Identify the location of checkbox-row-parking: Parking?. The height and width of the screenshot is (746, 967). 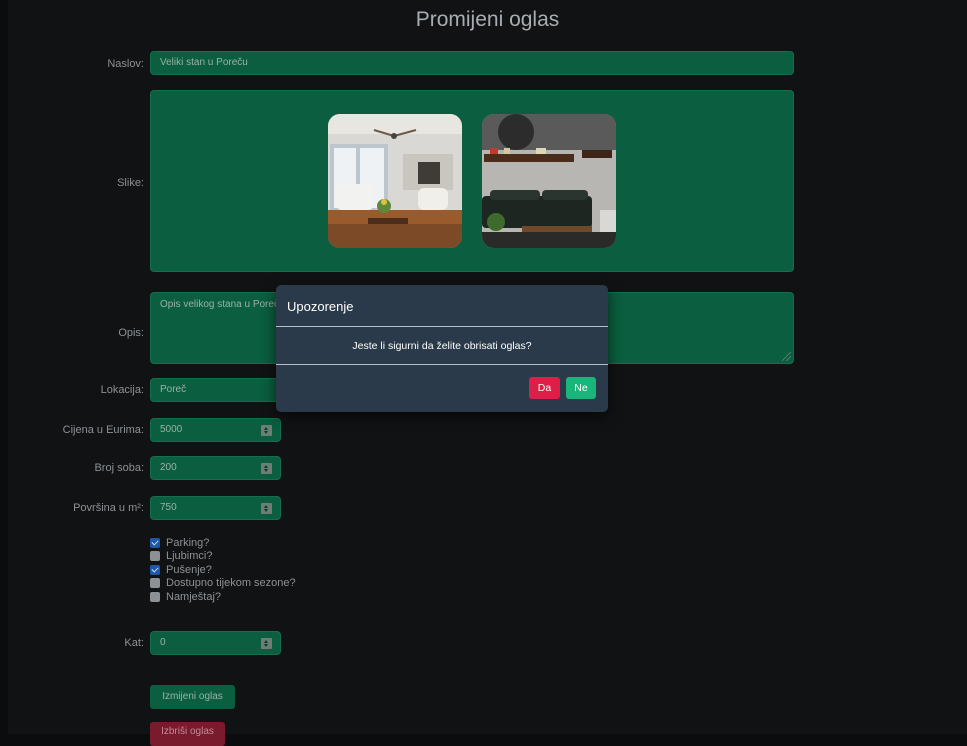
(223, 543).